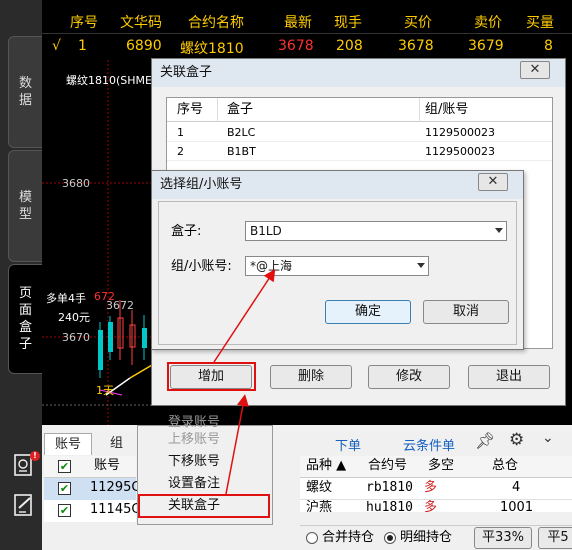 This screenshot has height=550, width=572. I want to click on annotation-arrows, so click(244, 381).